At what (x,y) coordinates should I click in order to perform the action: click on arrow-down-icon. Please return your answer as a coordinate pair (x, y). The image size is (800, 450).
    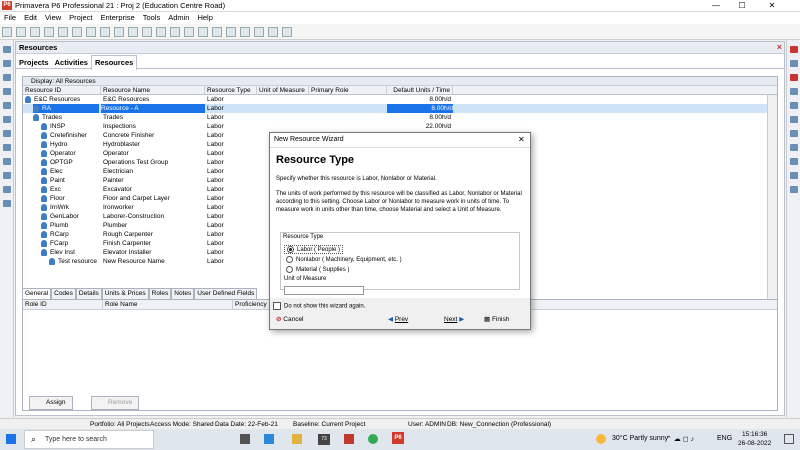
    Looking at the image, I should click on (794, 161).